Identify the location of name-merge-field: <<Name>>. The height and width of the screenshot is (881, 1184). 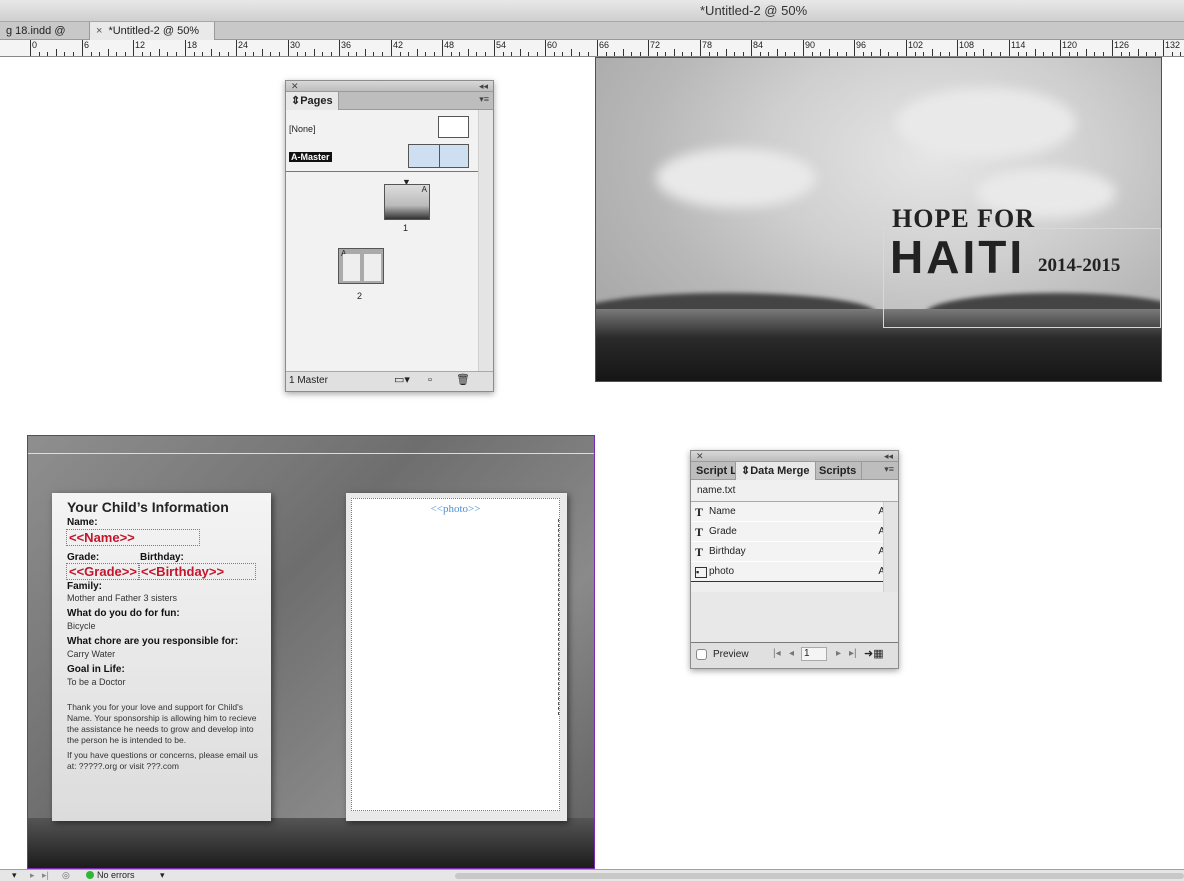
(133, 537).